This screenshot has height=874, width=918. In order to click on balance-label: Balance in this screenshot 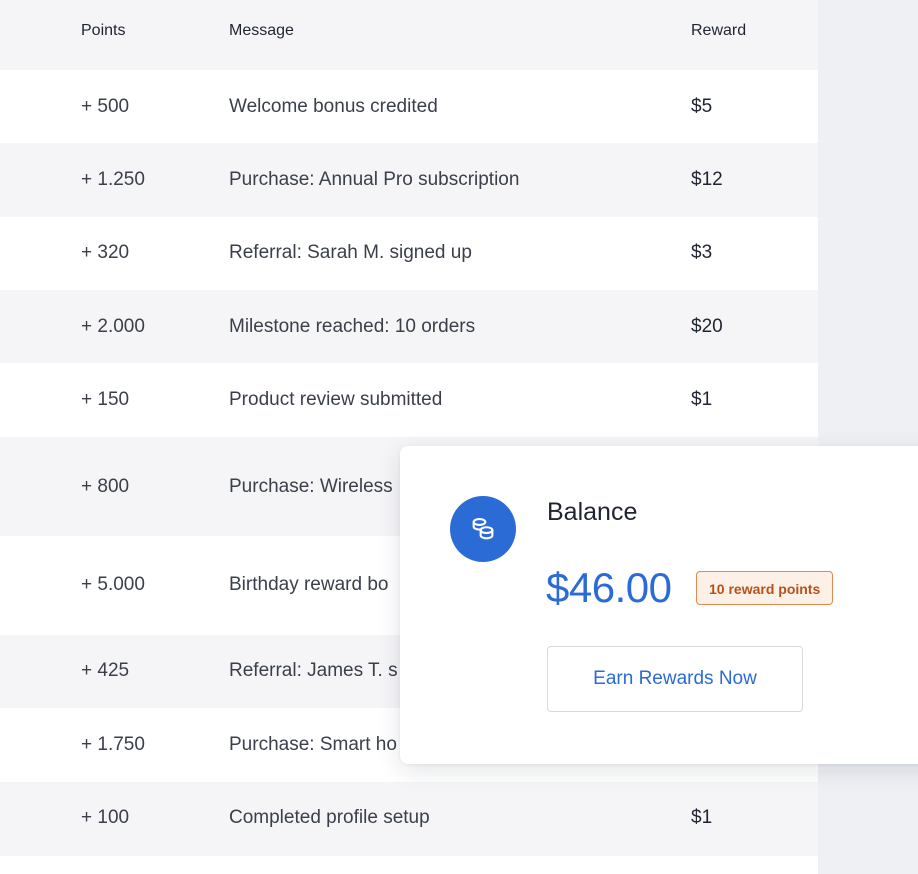, I will do `click(592, 512)`.